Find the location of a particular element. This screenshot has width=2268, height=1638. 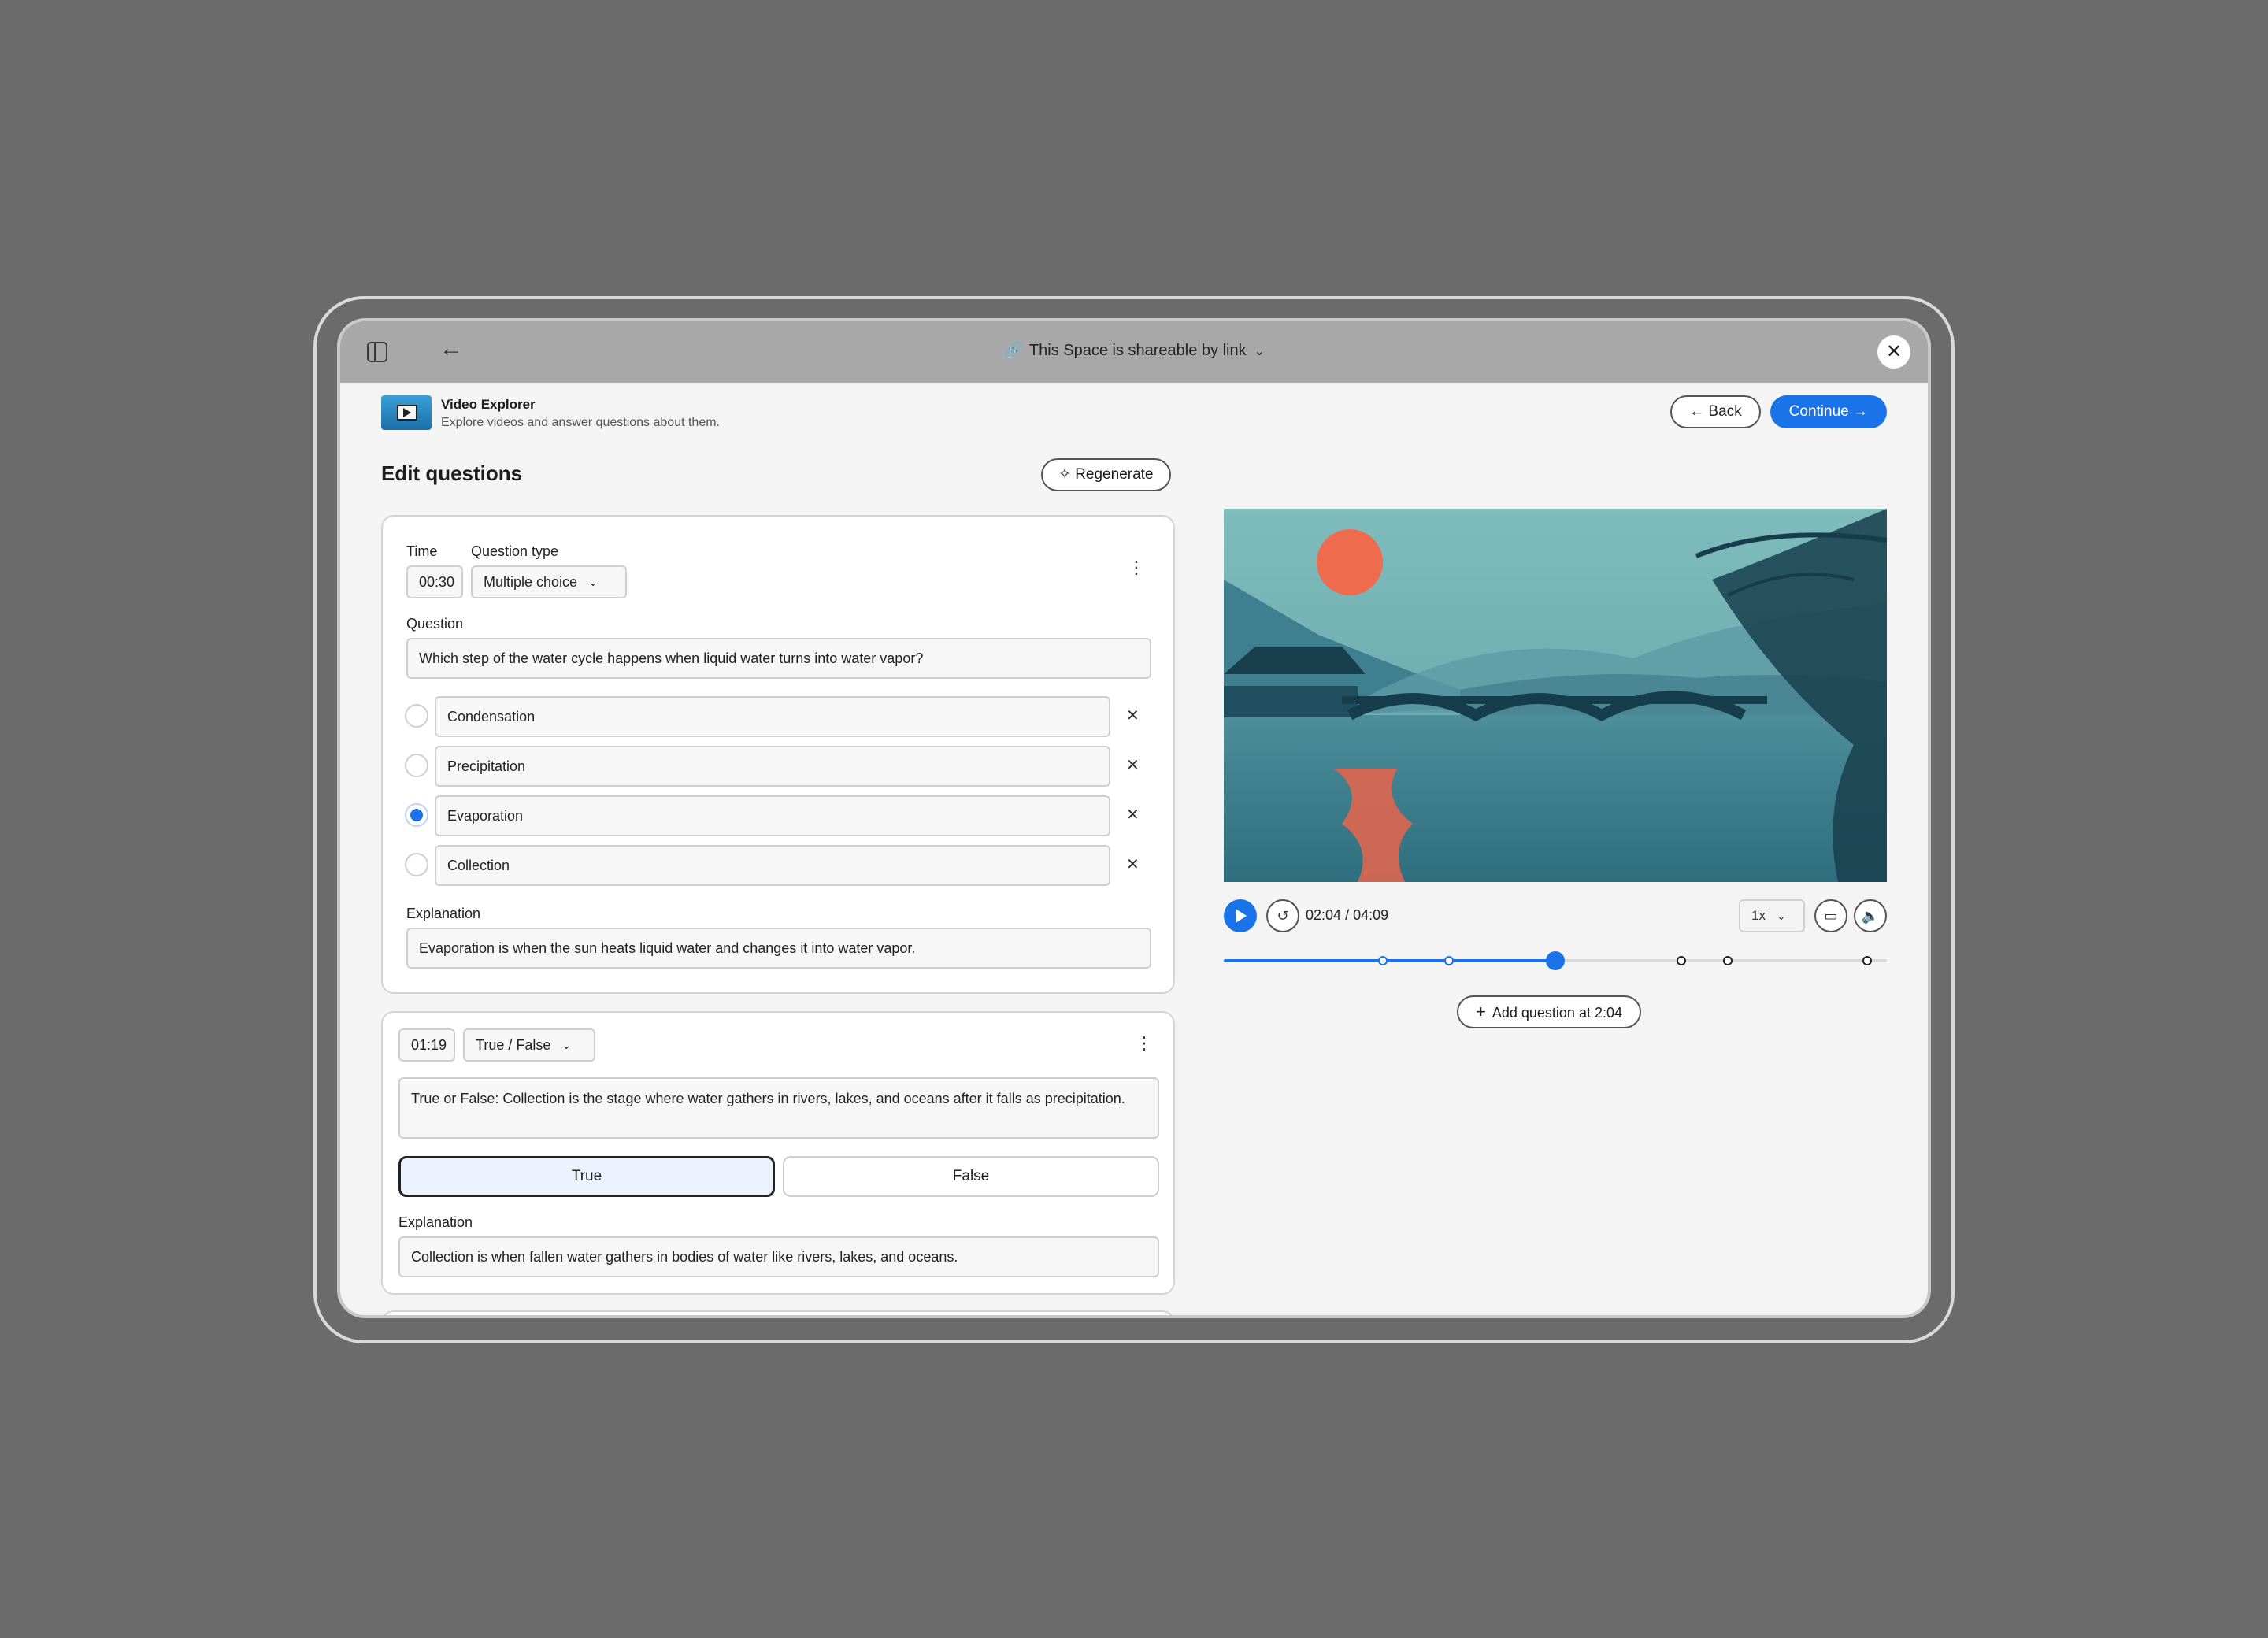

play-button is located at coordinates (1240, 915).